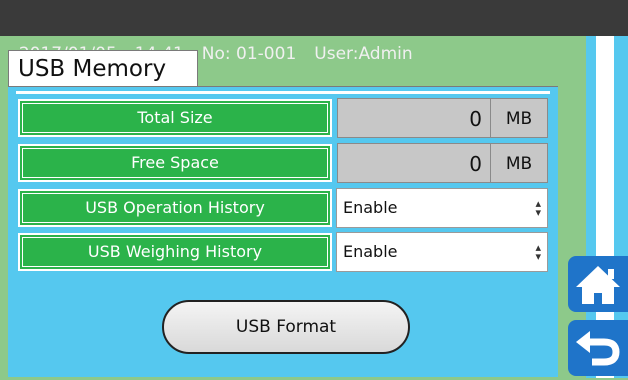 Image resolution: width=628 pixels, height=380 pixels. I want to click on return-icon, so click(598, 348).